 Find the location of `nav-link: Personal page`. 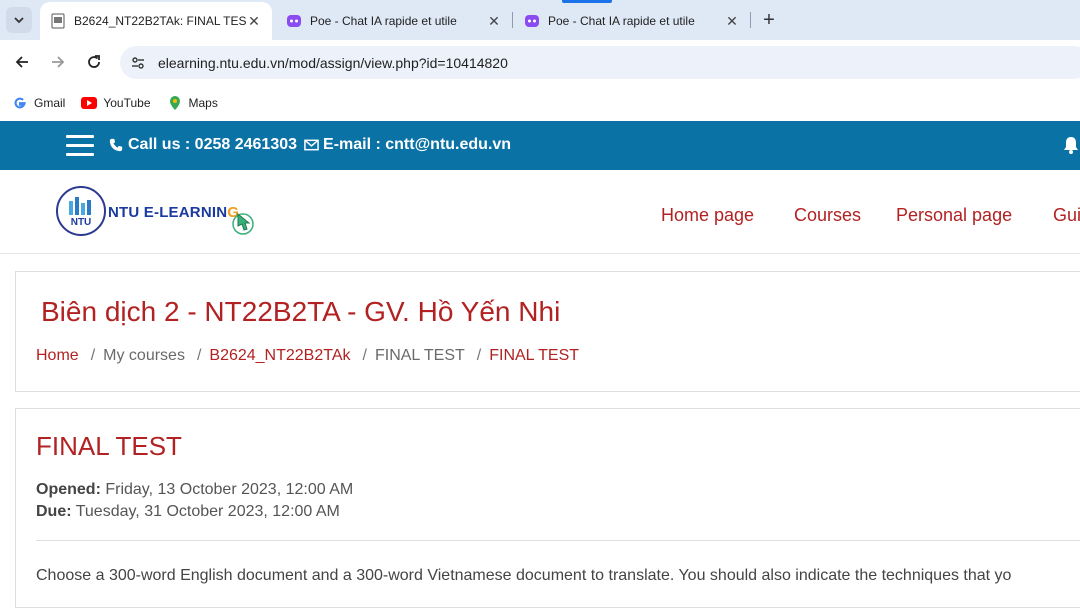

nav-link: Personal page is located at coordinates (954, 215).